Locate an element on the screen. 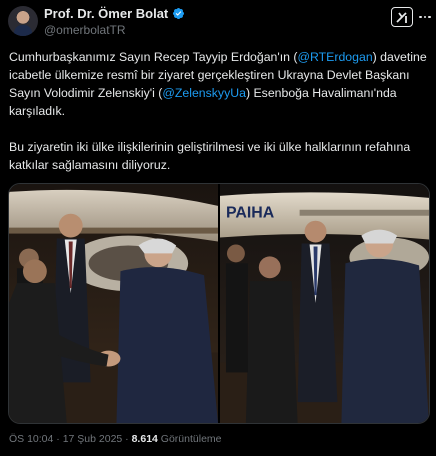 This screenshot has height=456, width=436. author-display-name: Prof. Dr. Ömer Bolat is located at coordinates (106, 13).